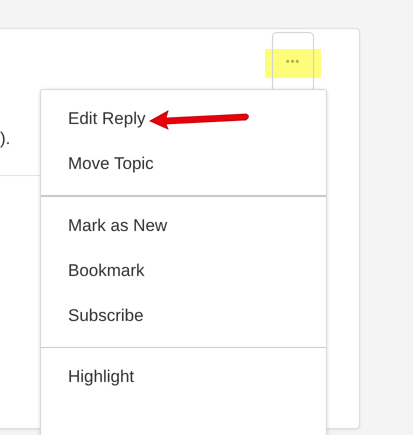  I want to click on menu-item: Edit Reply, so click(107, 119).